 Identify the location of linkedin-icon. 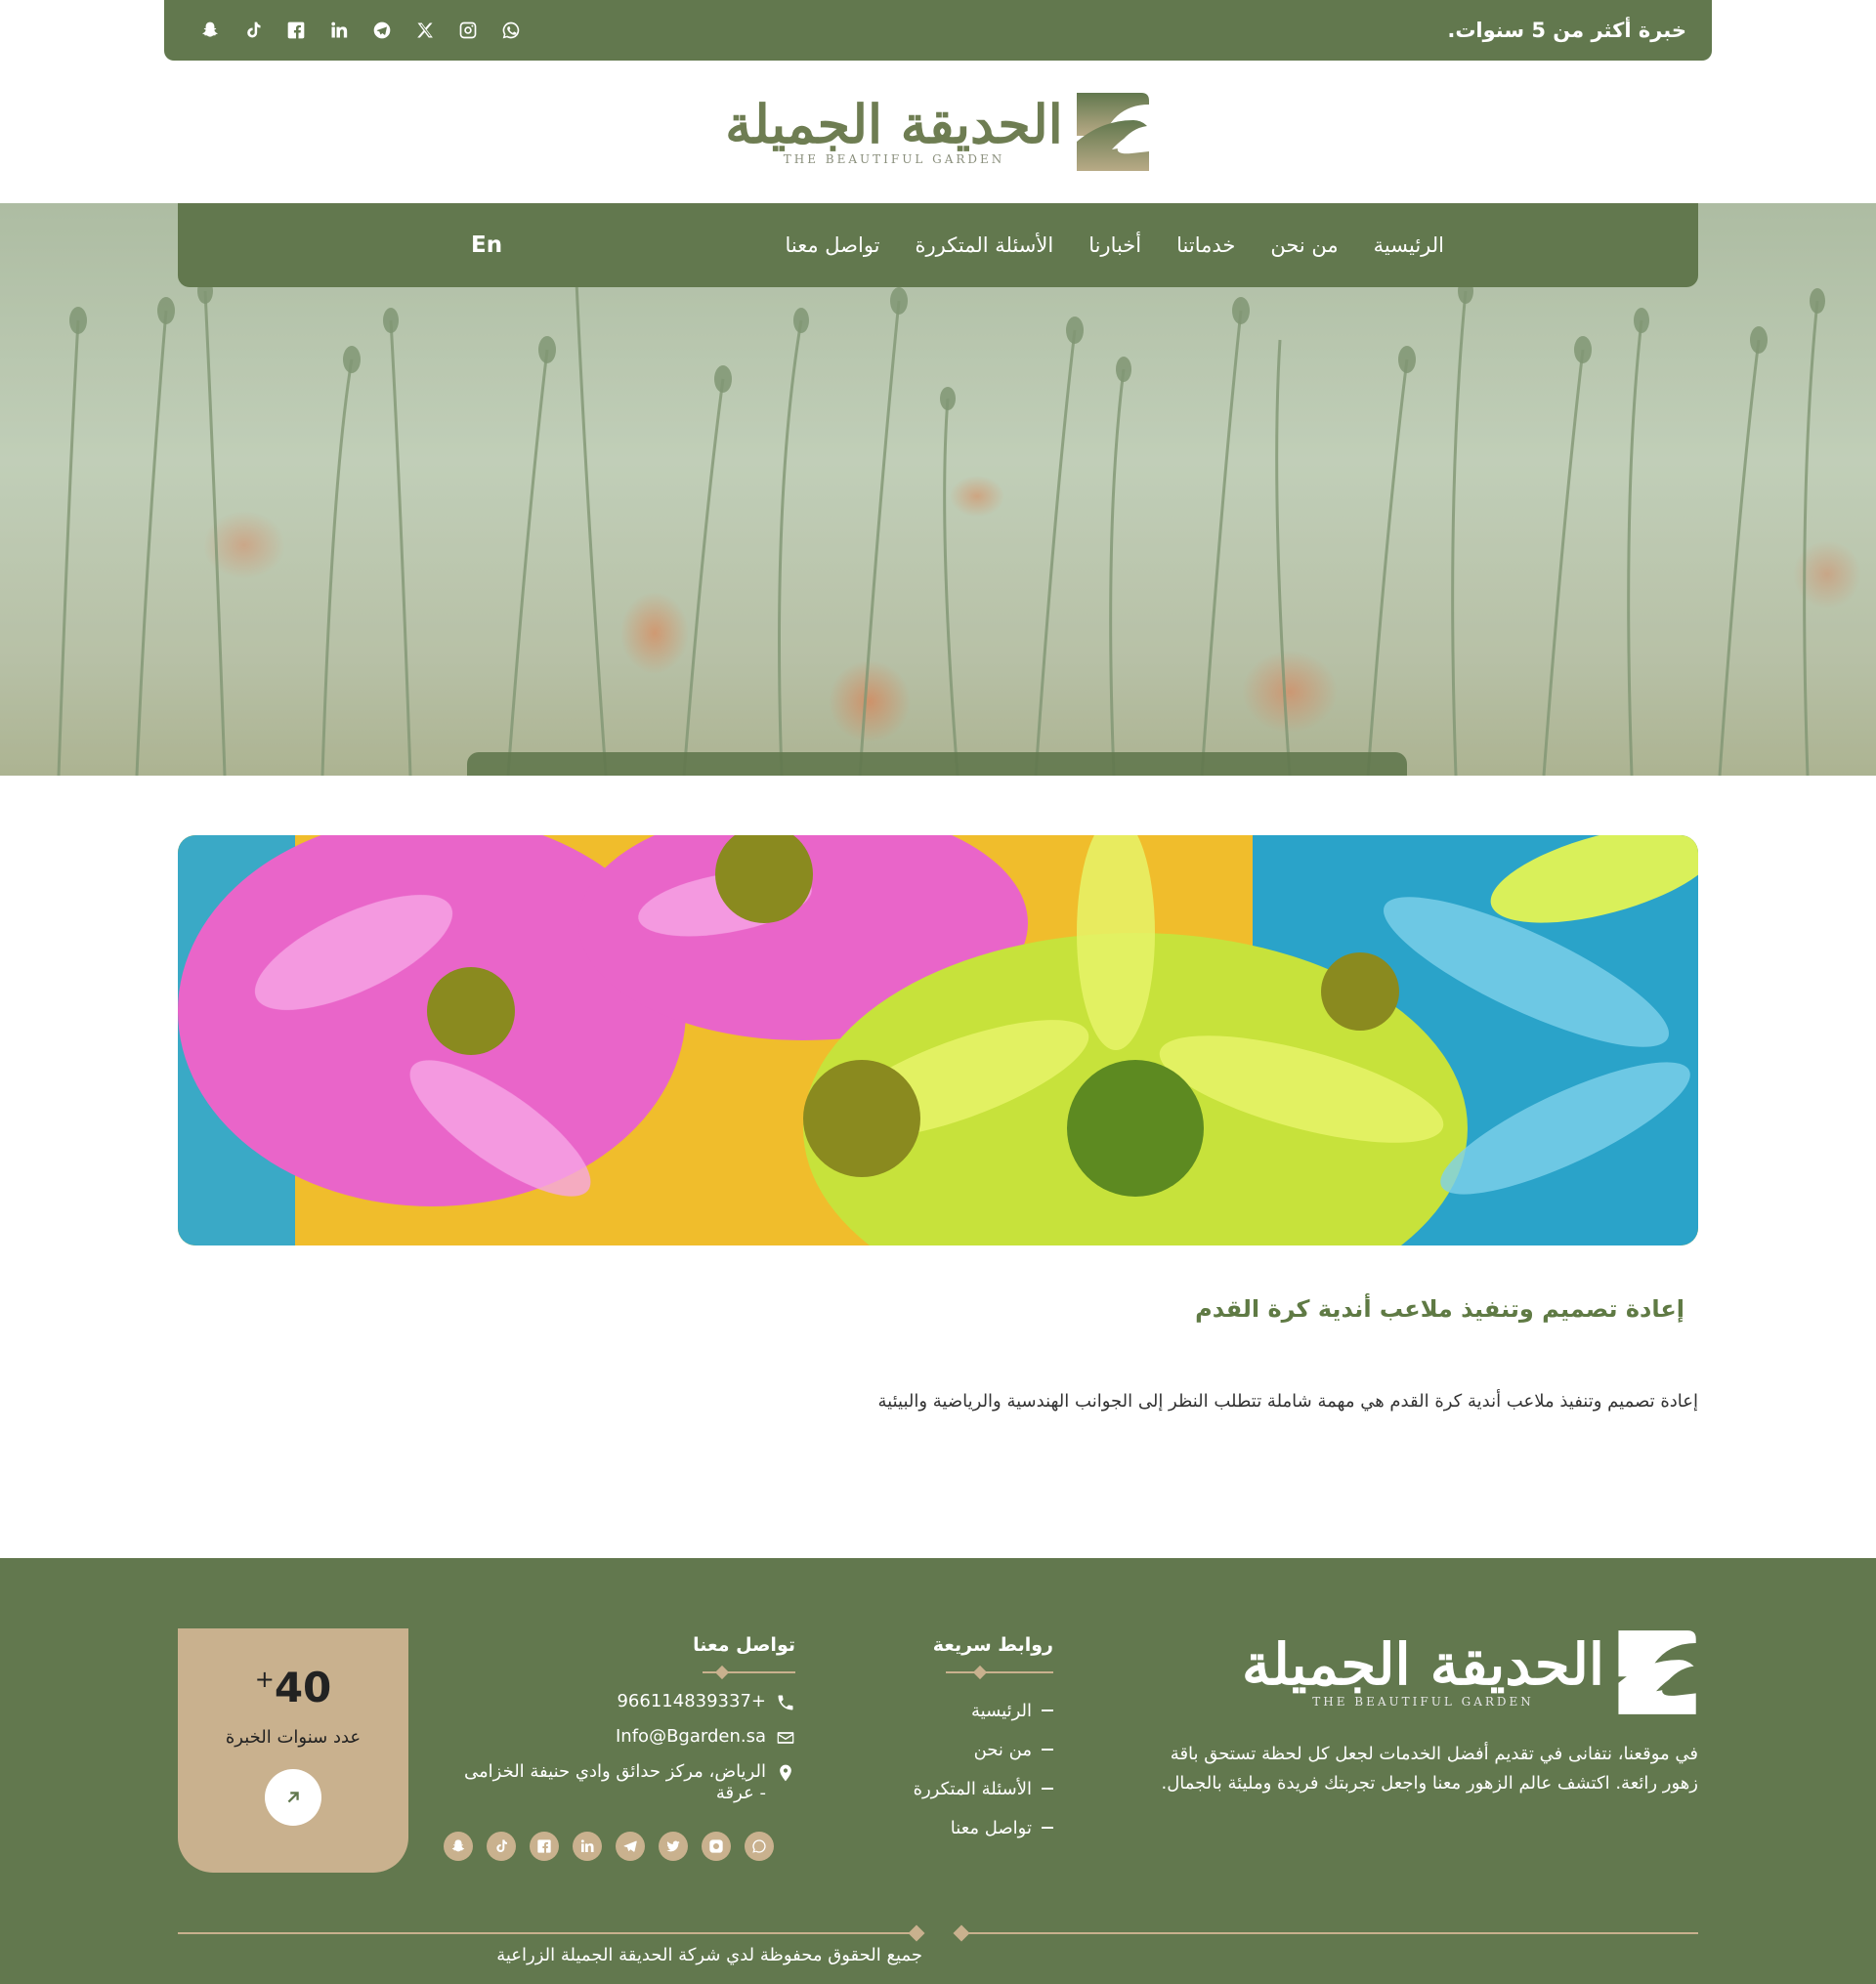
(339, 30).